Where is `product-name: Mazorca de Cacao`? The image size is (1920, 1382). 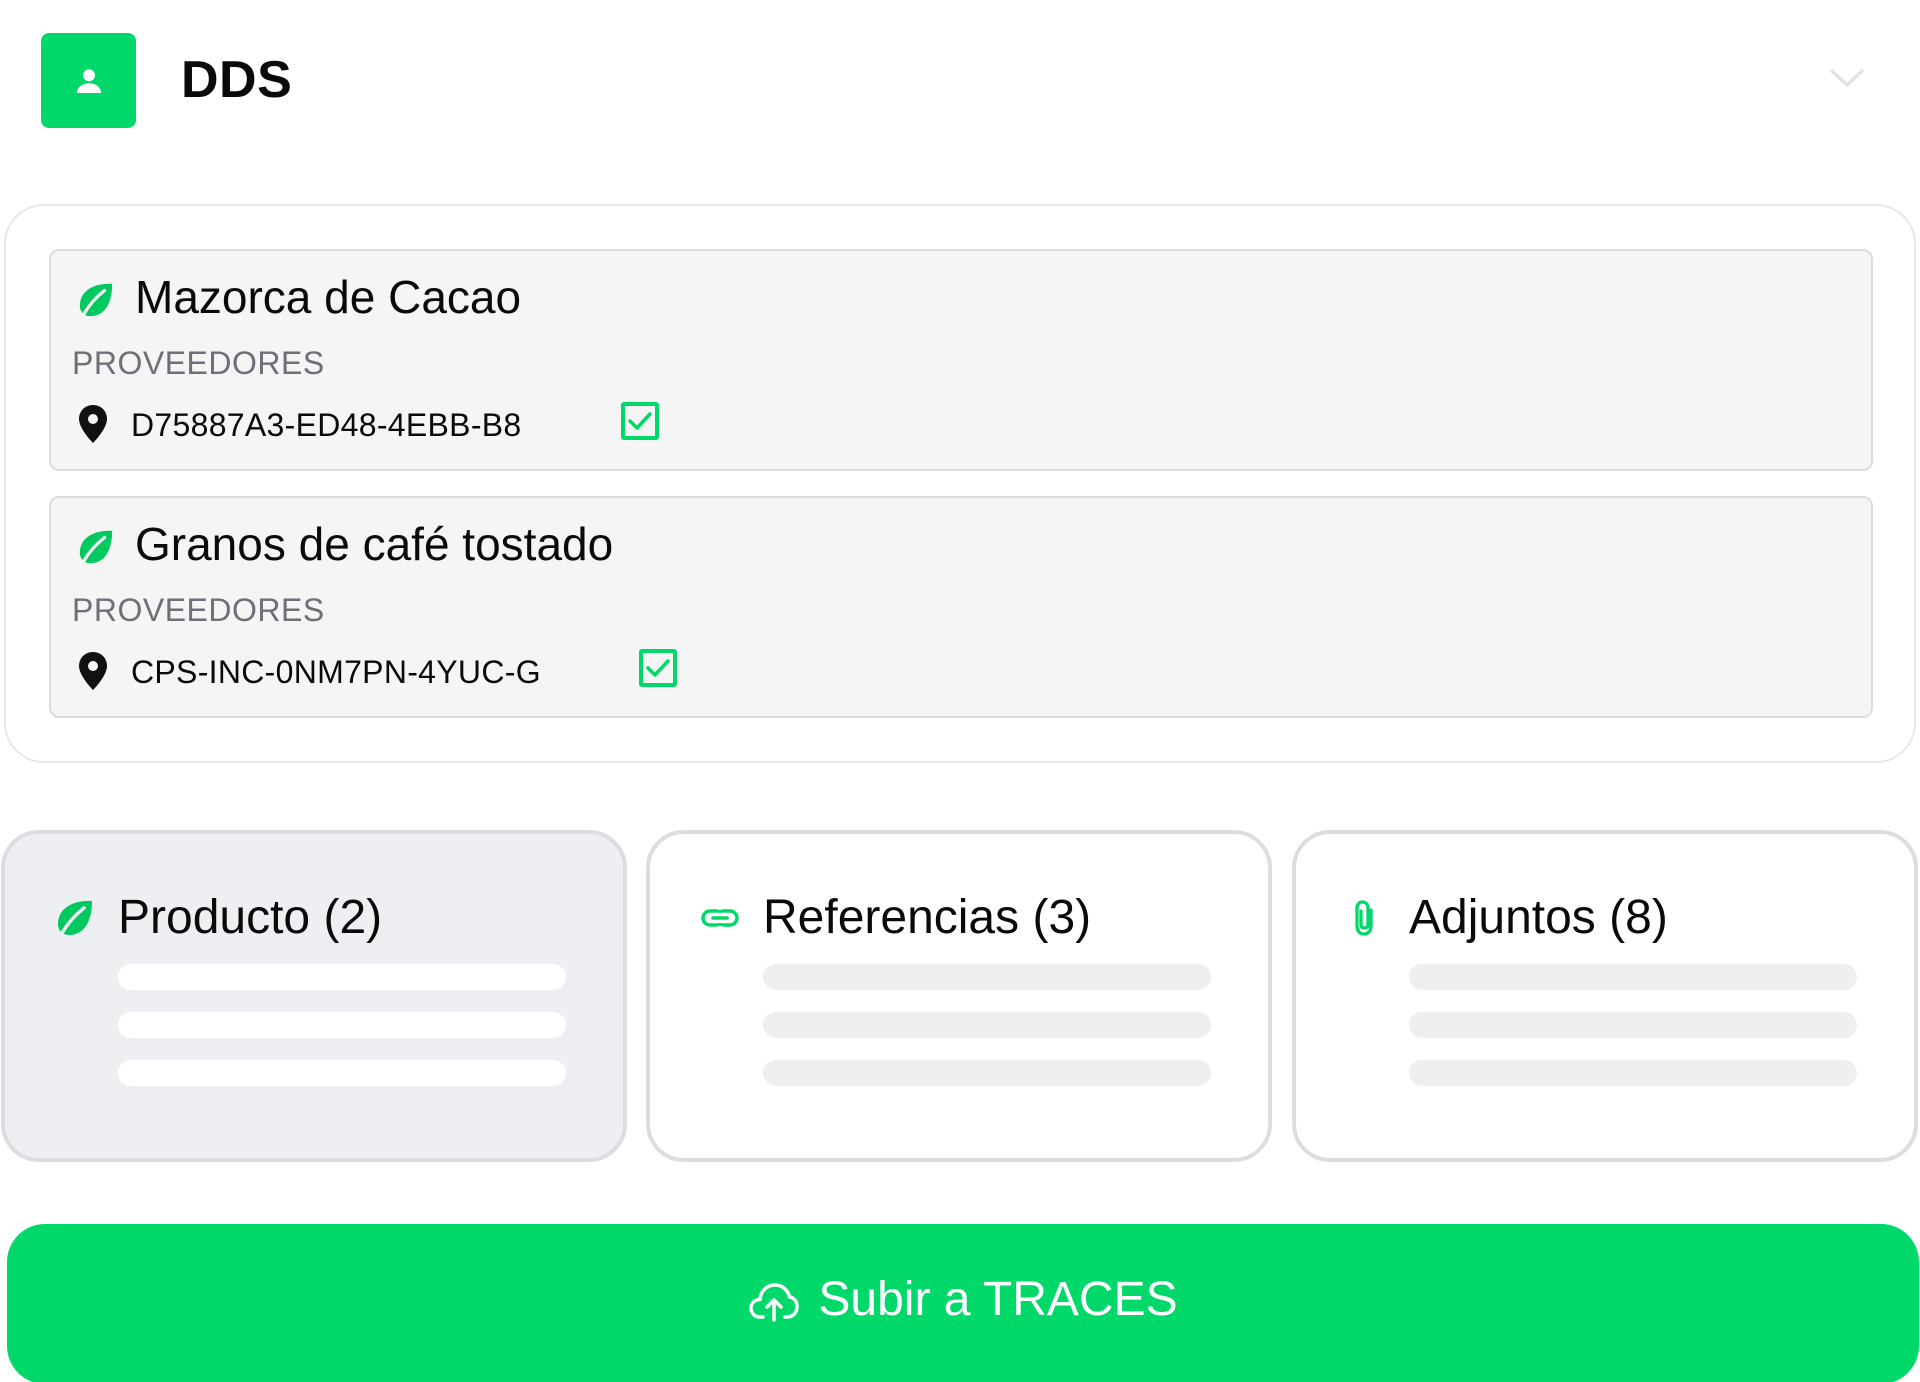
product-name: Mazorca de Cacao is located at coordinates (328, 297).